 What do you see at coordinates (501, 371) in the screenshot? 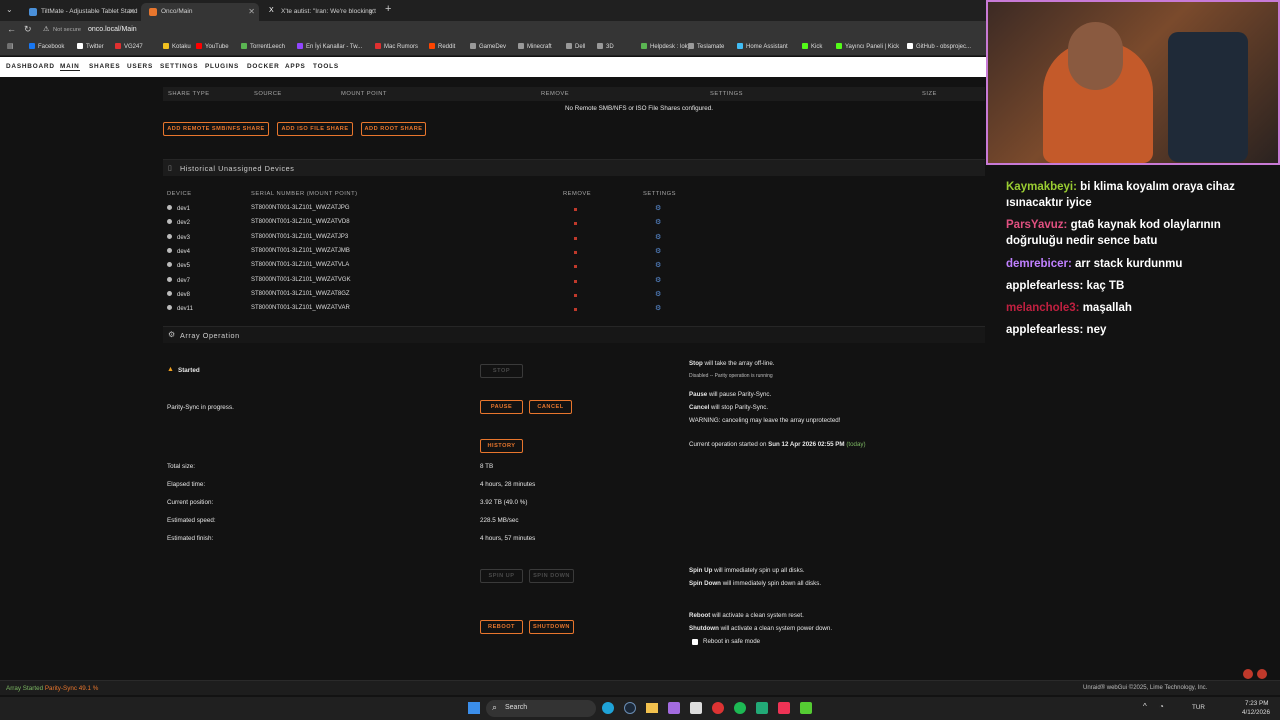
I see `stop-button: STOP` at bounding box center [501, 371].